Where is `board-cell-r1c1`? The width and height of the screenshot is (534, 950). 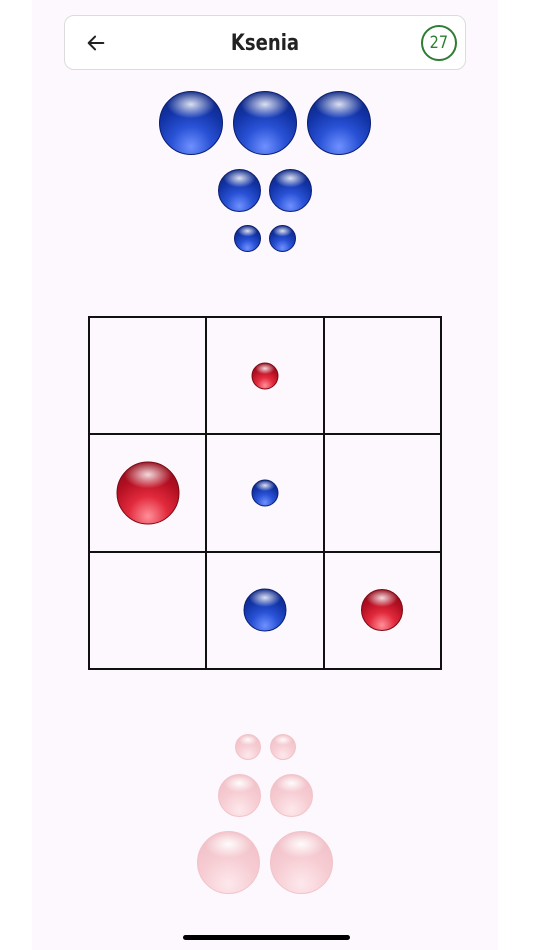 board-cell-r1c1 is located at coordinates (148, 376).